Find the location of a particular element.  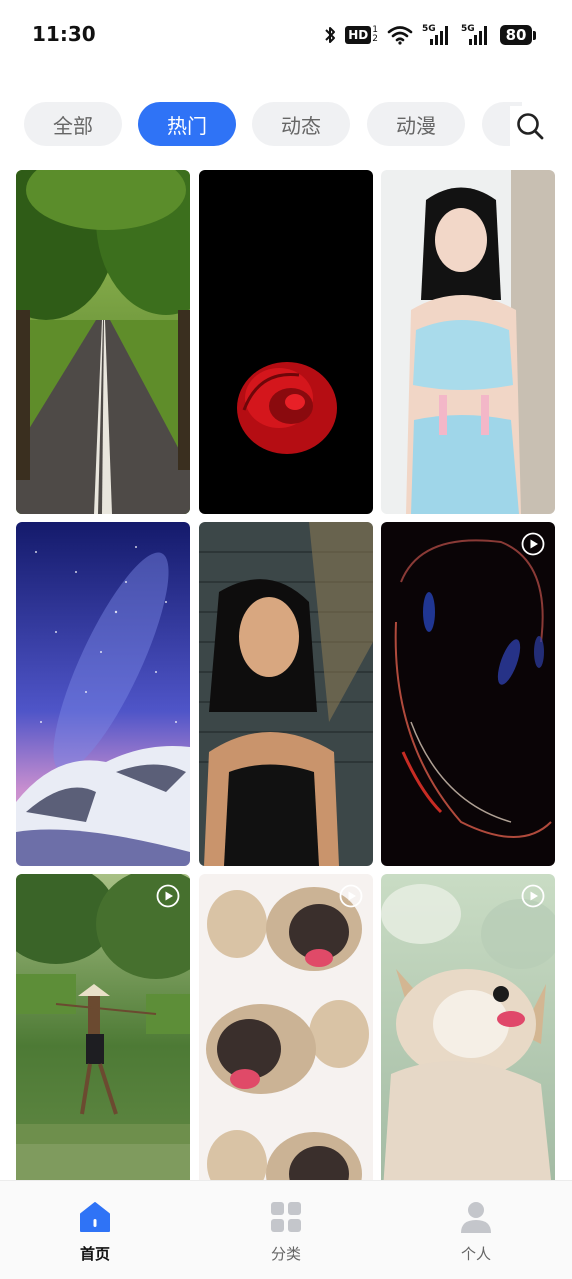

hd-voice-badge: HD 1 2 is located at coordinates (361, 35).